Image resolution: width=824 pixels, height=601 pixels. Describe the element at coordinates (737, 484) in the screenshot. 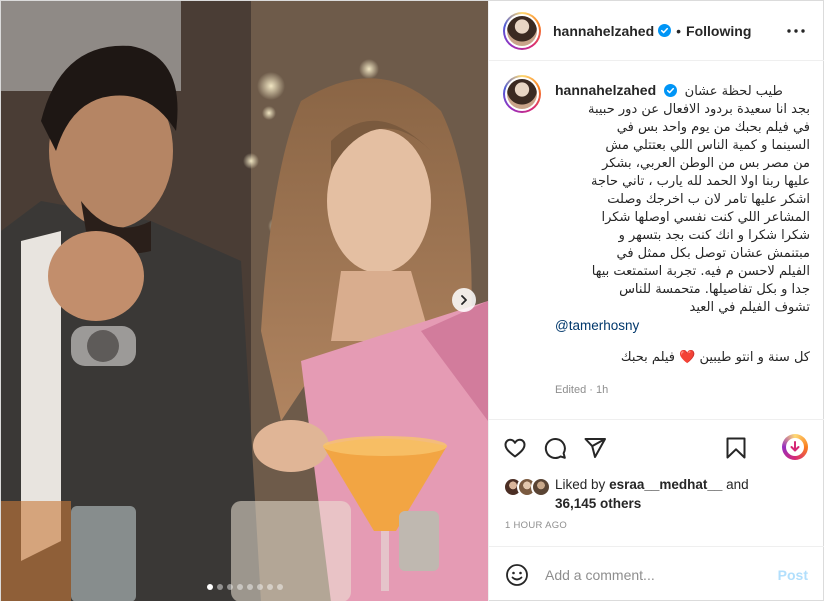

I see `likes-and: and` at that location.